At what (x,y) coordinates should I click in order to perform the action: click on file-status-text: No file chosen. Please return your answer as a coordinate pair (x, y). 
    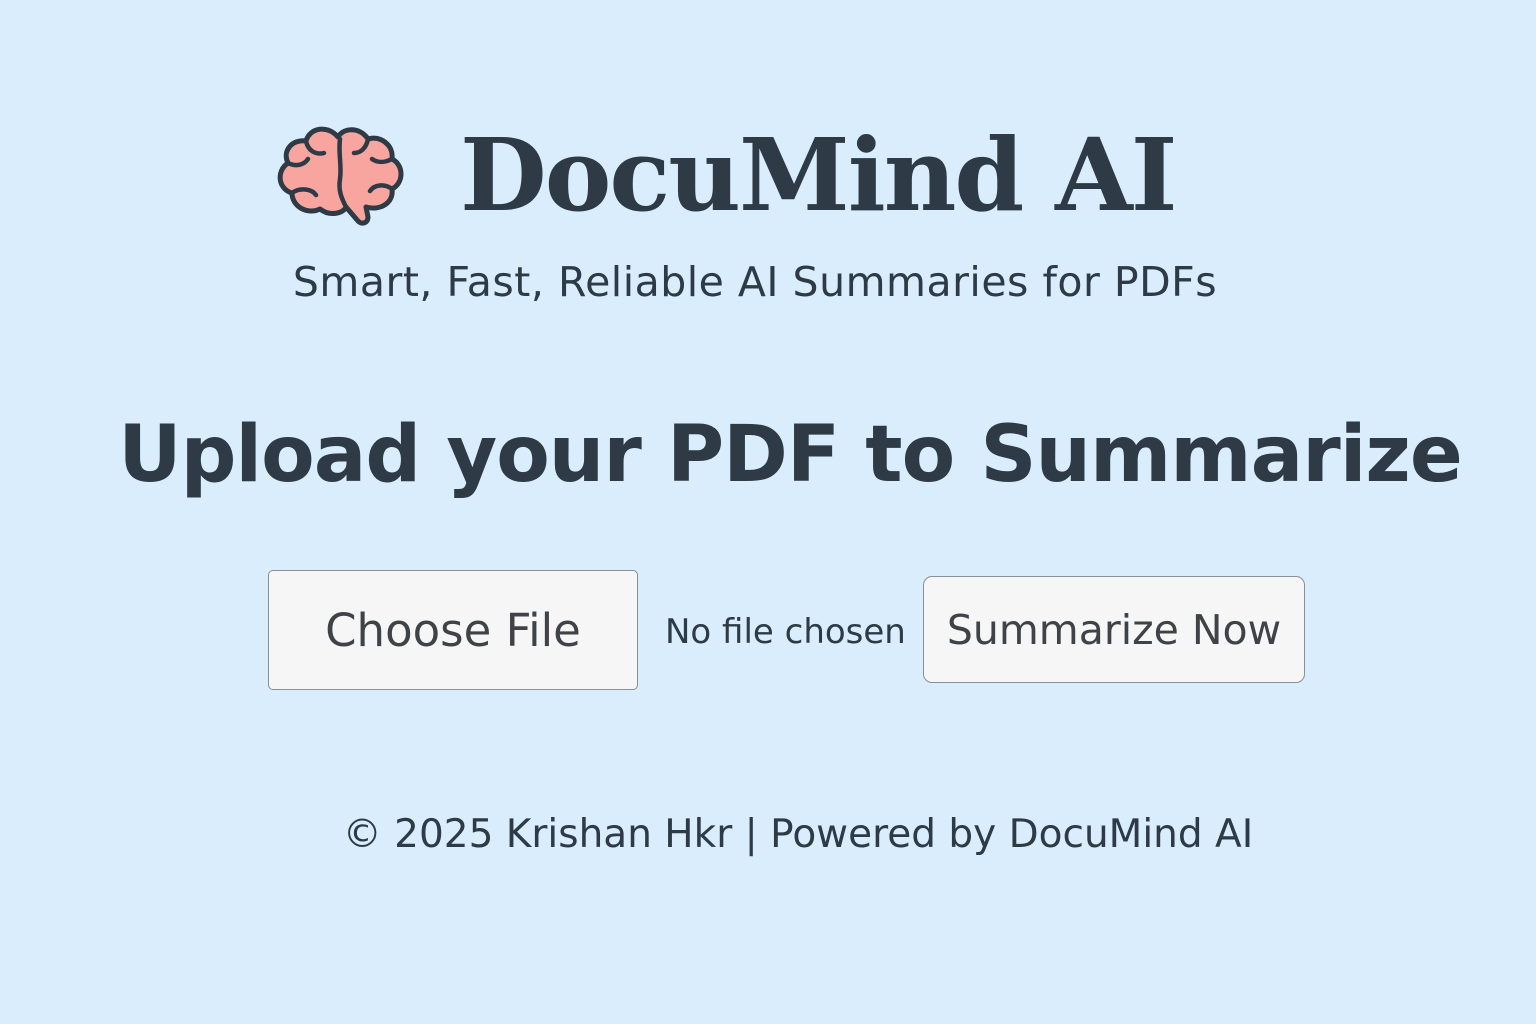
    Looking at the image, I should click on (785, 632).